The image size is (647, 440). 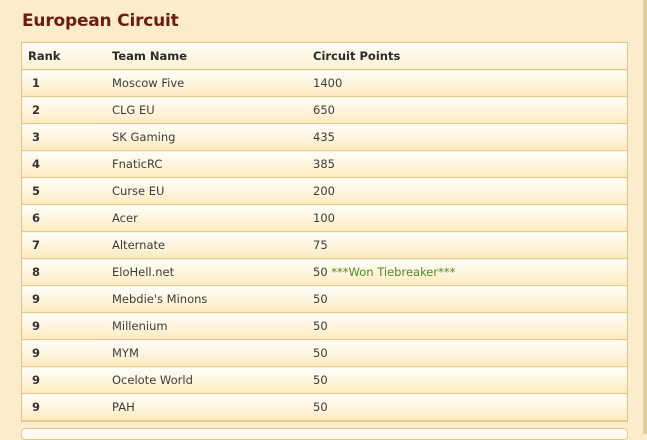 I want to click on team-name-cell: MYM, so click(x=205, y=353).